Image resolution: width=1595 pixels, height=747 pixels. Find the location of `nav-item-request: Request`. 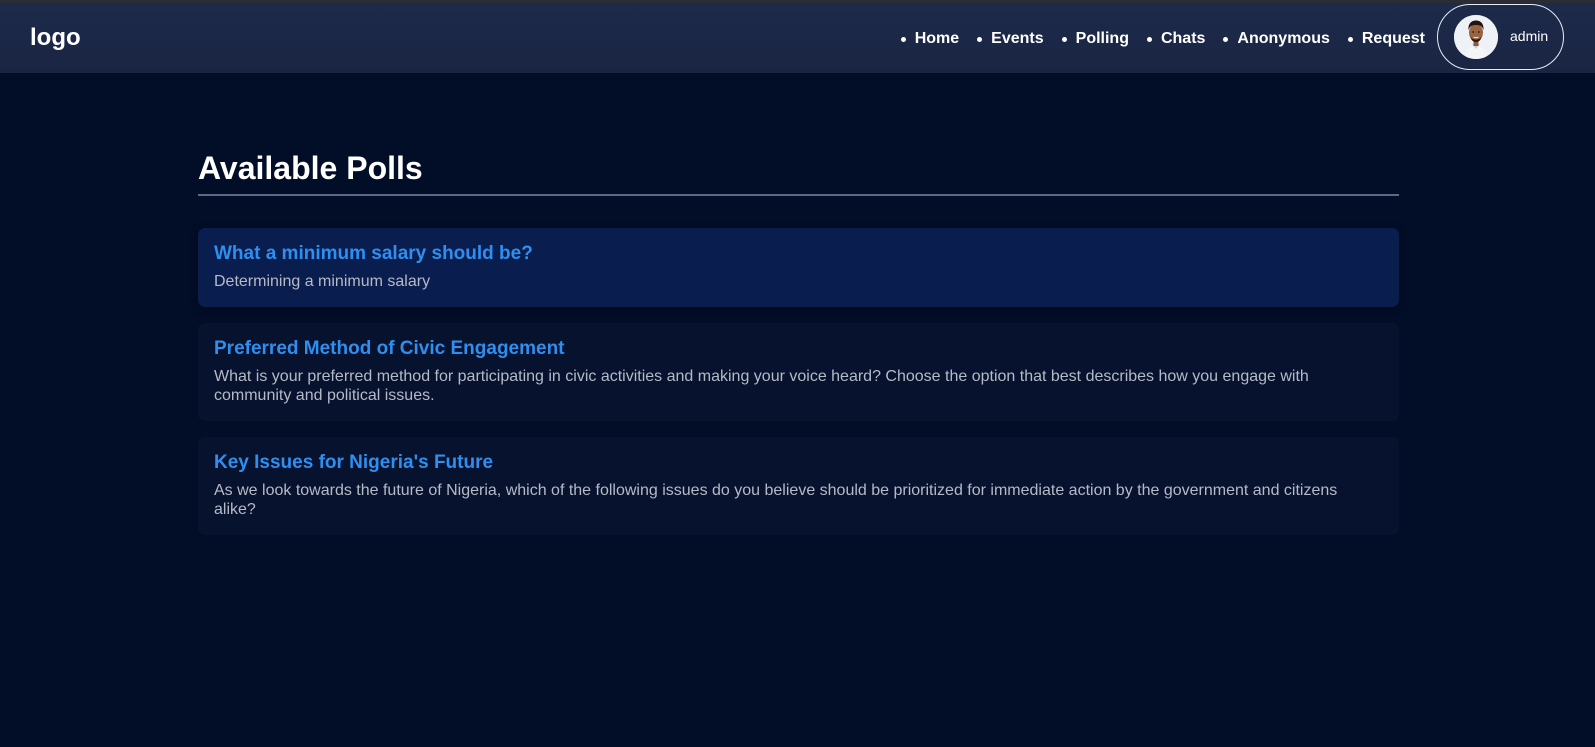

nav-item-request: Request is located at coordinates (1386, 39).